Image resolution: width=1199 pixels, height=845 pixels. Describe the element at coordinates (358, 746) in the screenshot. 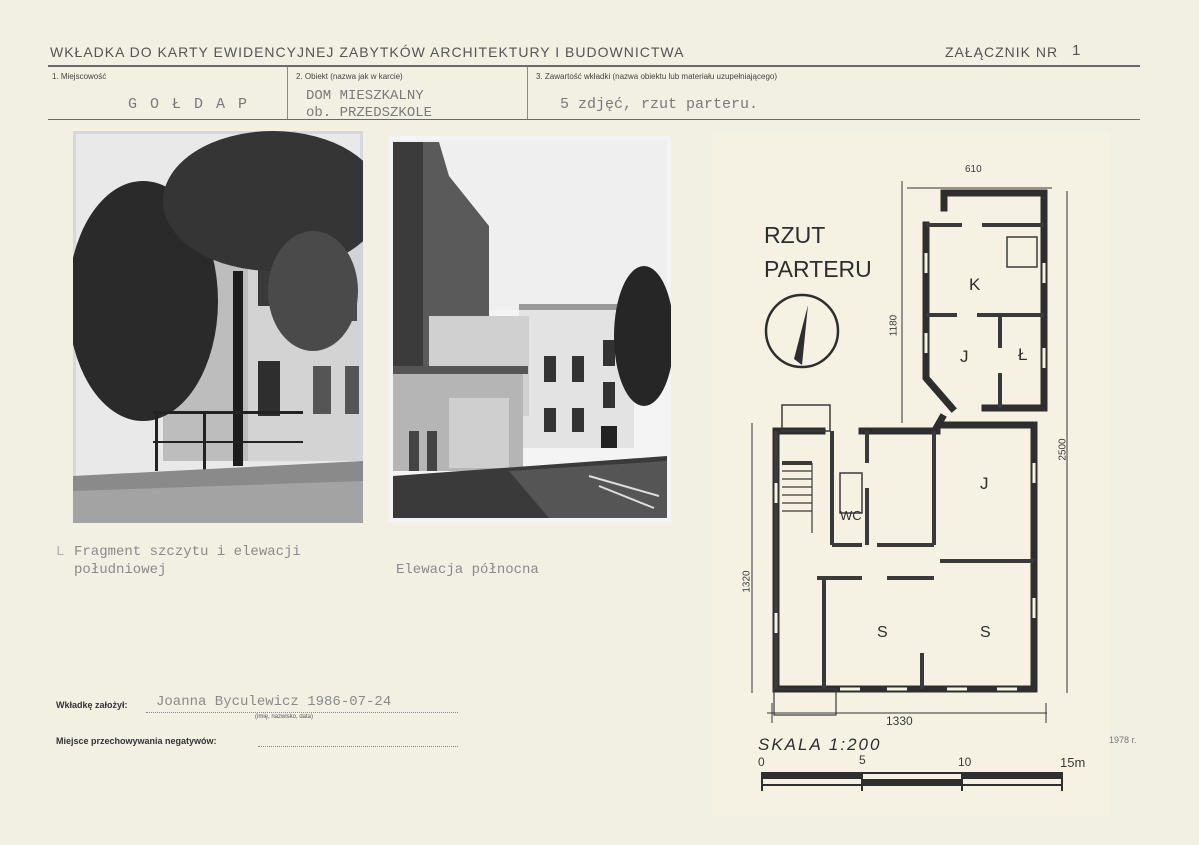

I see `negatives-line` at that location.